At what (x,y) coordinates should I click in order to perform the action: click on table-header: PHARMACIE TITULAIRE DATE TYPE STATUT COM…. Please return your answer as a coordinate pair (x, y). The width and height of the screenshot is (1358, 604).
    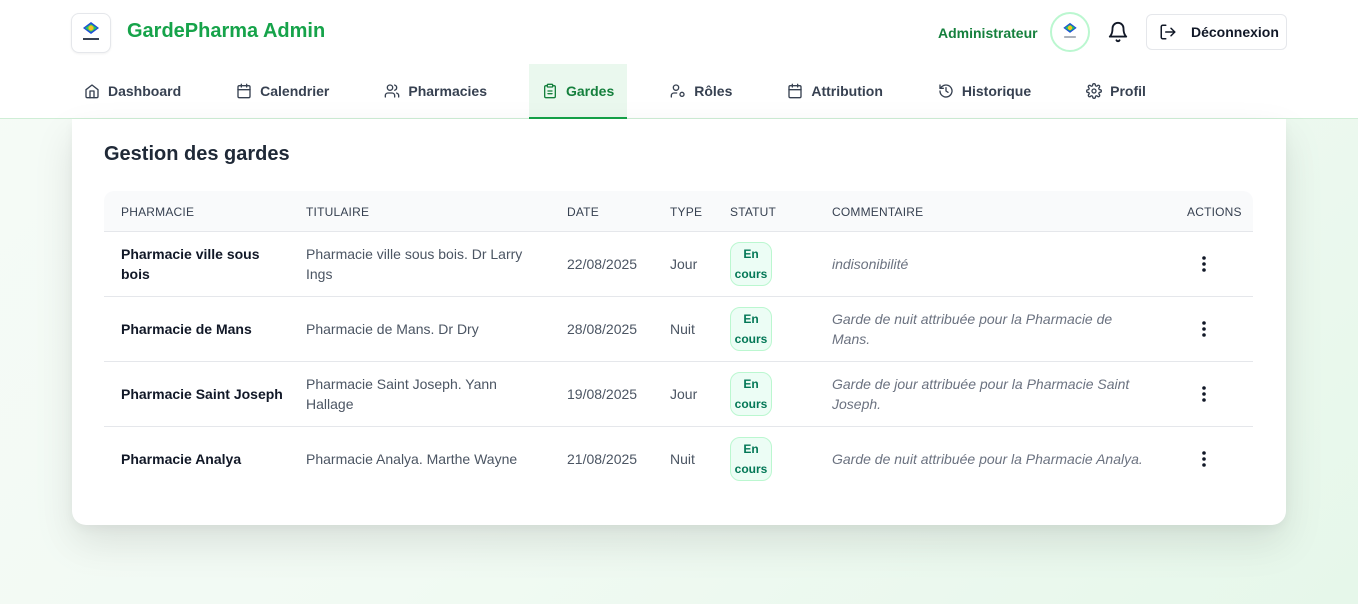
    Looking at the image, I should click on (678, 211).